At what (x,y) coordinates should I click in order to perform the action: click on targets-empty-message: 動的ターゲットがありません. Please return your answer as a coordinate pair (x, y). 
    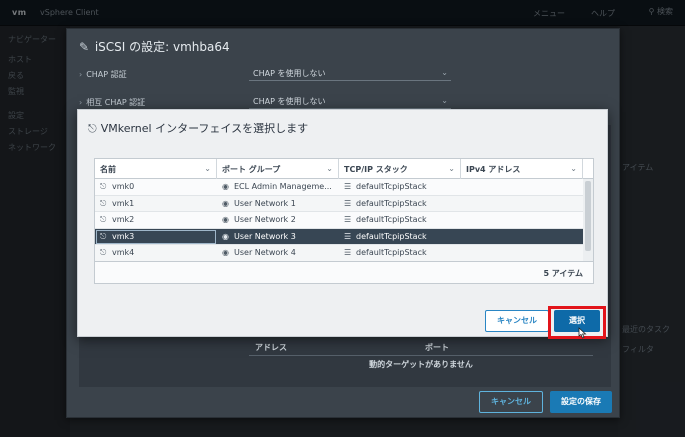
    Looking at the image, I should click on (421, 364).